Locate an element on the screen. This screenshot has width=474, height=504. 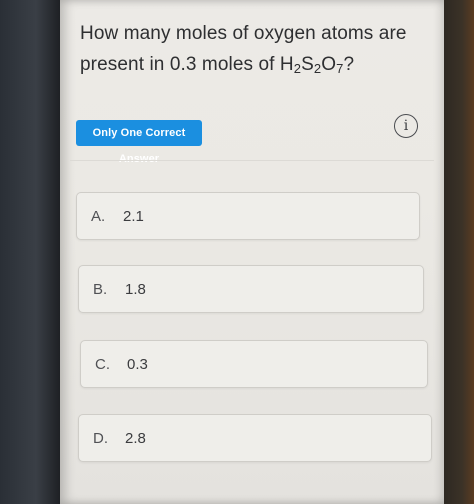
chemical-formula: H2S2O7 is located at coordinates (311, 65).